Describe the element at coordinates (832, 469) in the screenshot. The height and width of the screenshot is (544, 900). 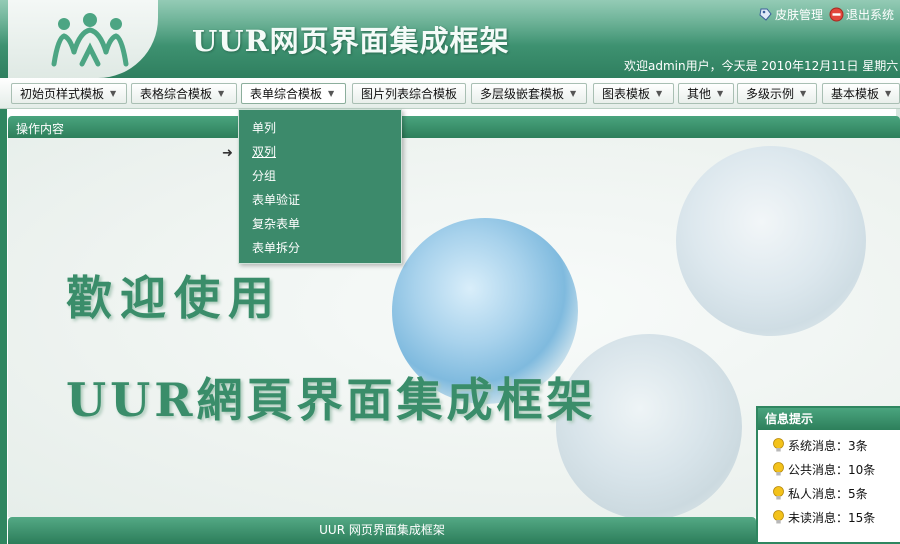
I see `info-label: 公共消息：10条` at that location.